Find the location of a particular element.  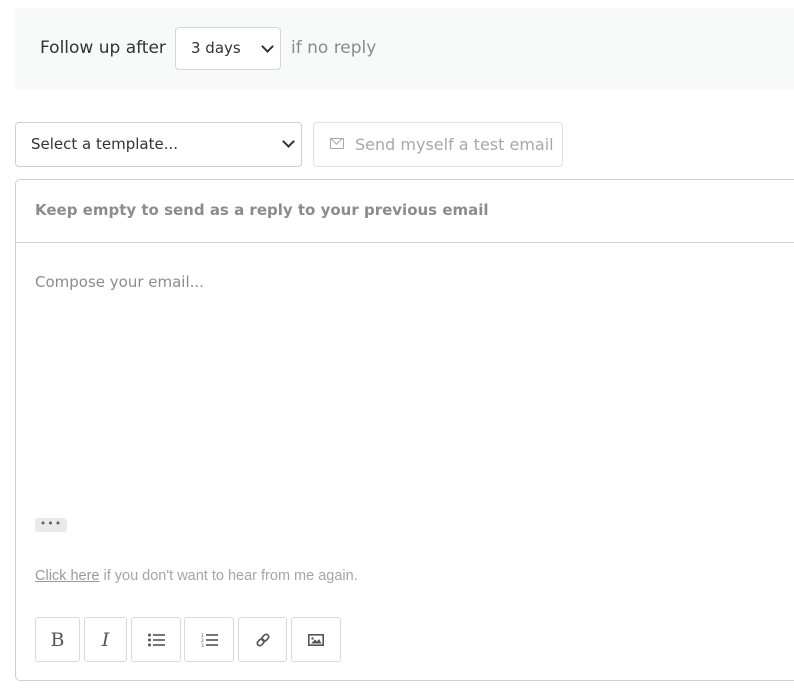

followup-label: Follow up after is located at coordinates (103, 48).